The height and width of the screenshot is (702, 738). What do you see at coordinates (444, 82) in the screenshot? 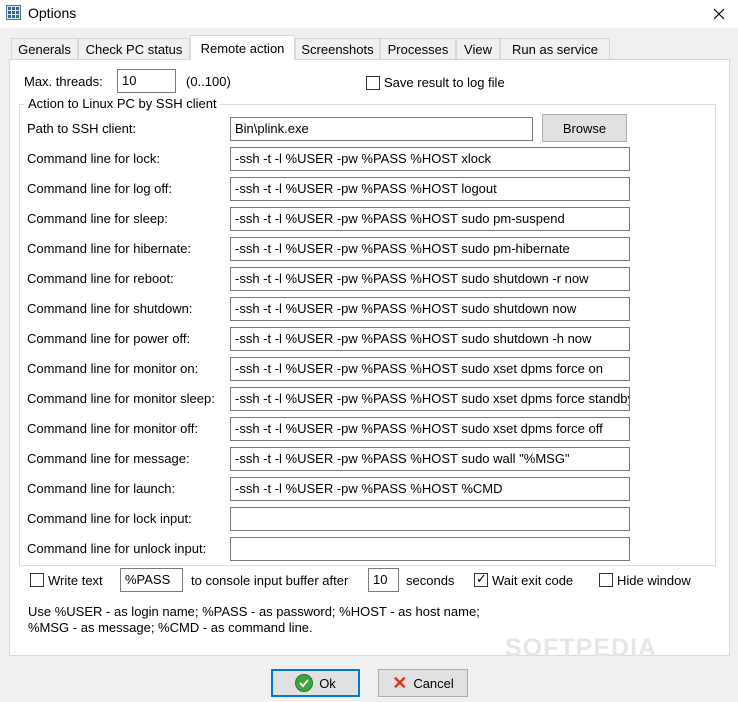
I see `save-result-label: Save result to log file` at bounding box center [444, 82].